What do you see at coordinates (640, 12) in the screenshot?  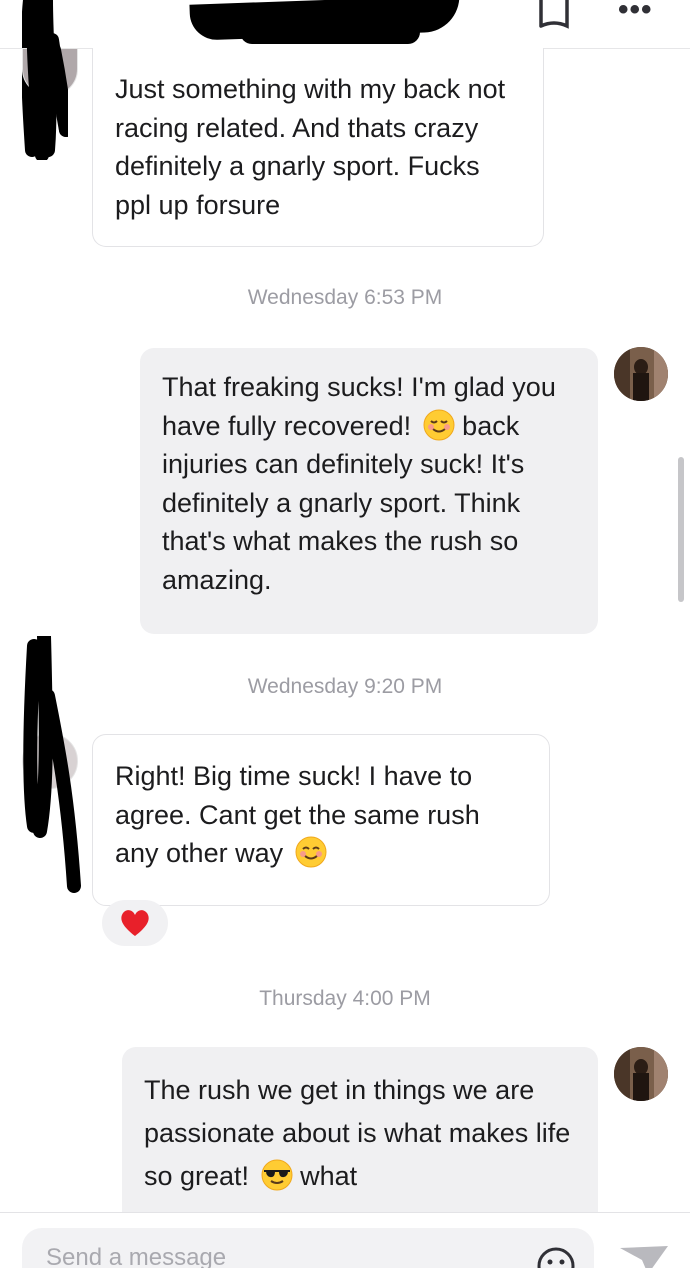 I see `more-icon: •••` at bounding box center [640, 12].